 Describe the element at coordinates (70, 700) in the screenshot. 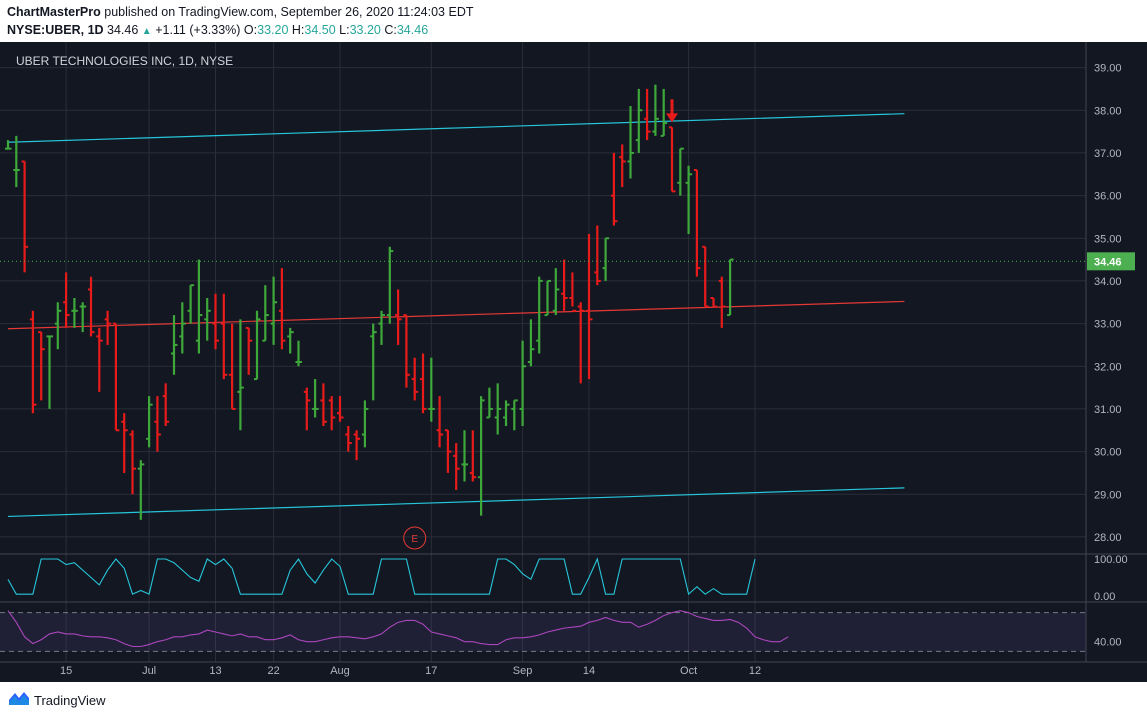

I see `tradingview-brand: TradingView` at that location.